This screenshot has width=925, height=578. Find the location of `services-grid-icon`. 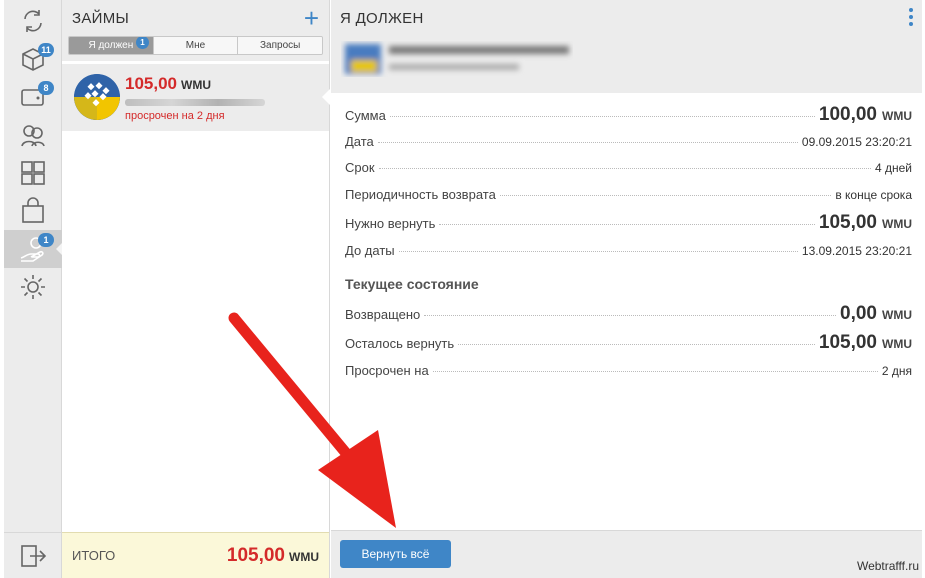

services-grid-icon is located at coordinates (33, 173).